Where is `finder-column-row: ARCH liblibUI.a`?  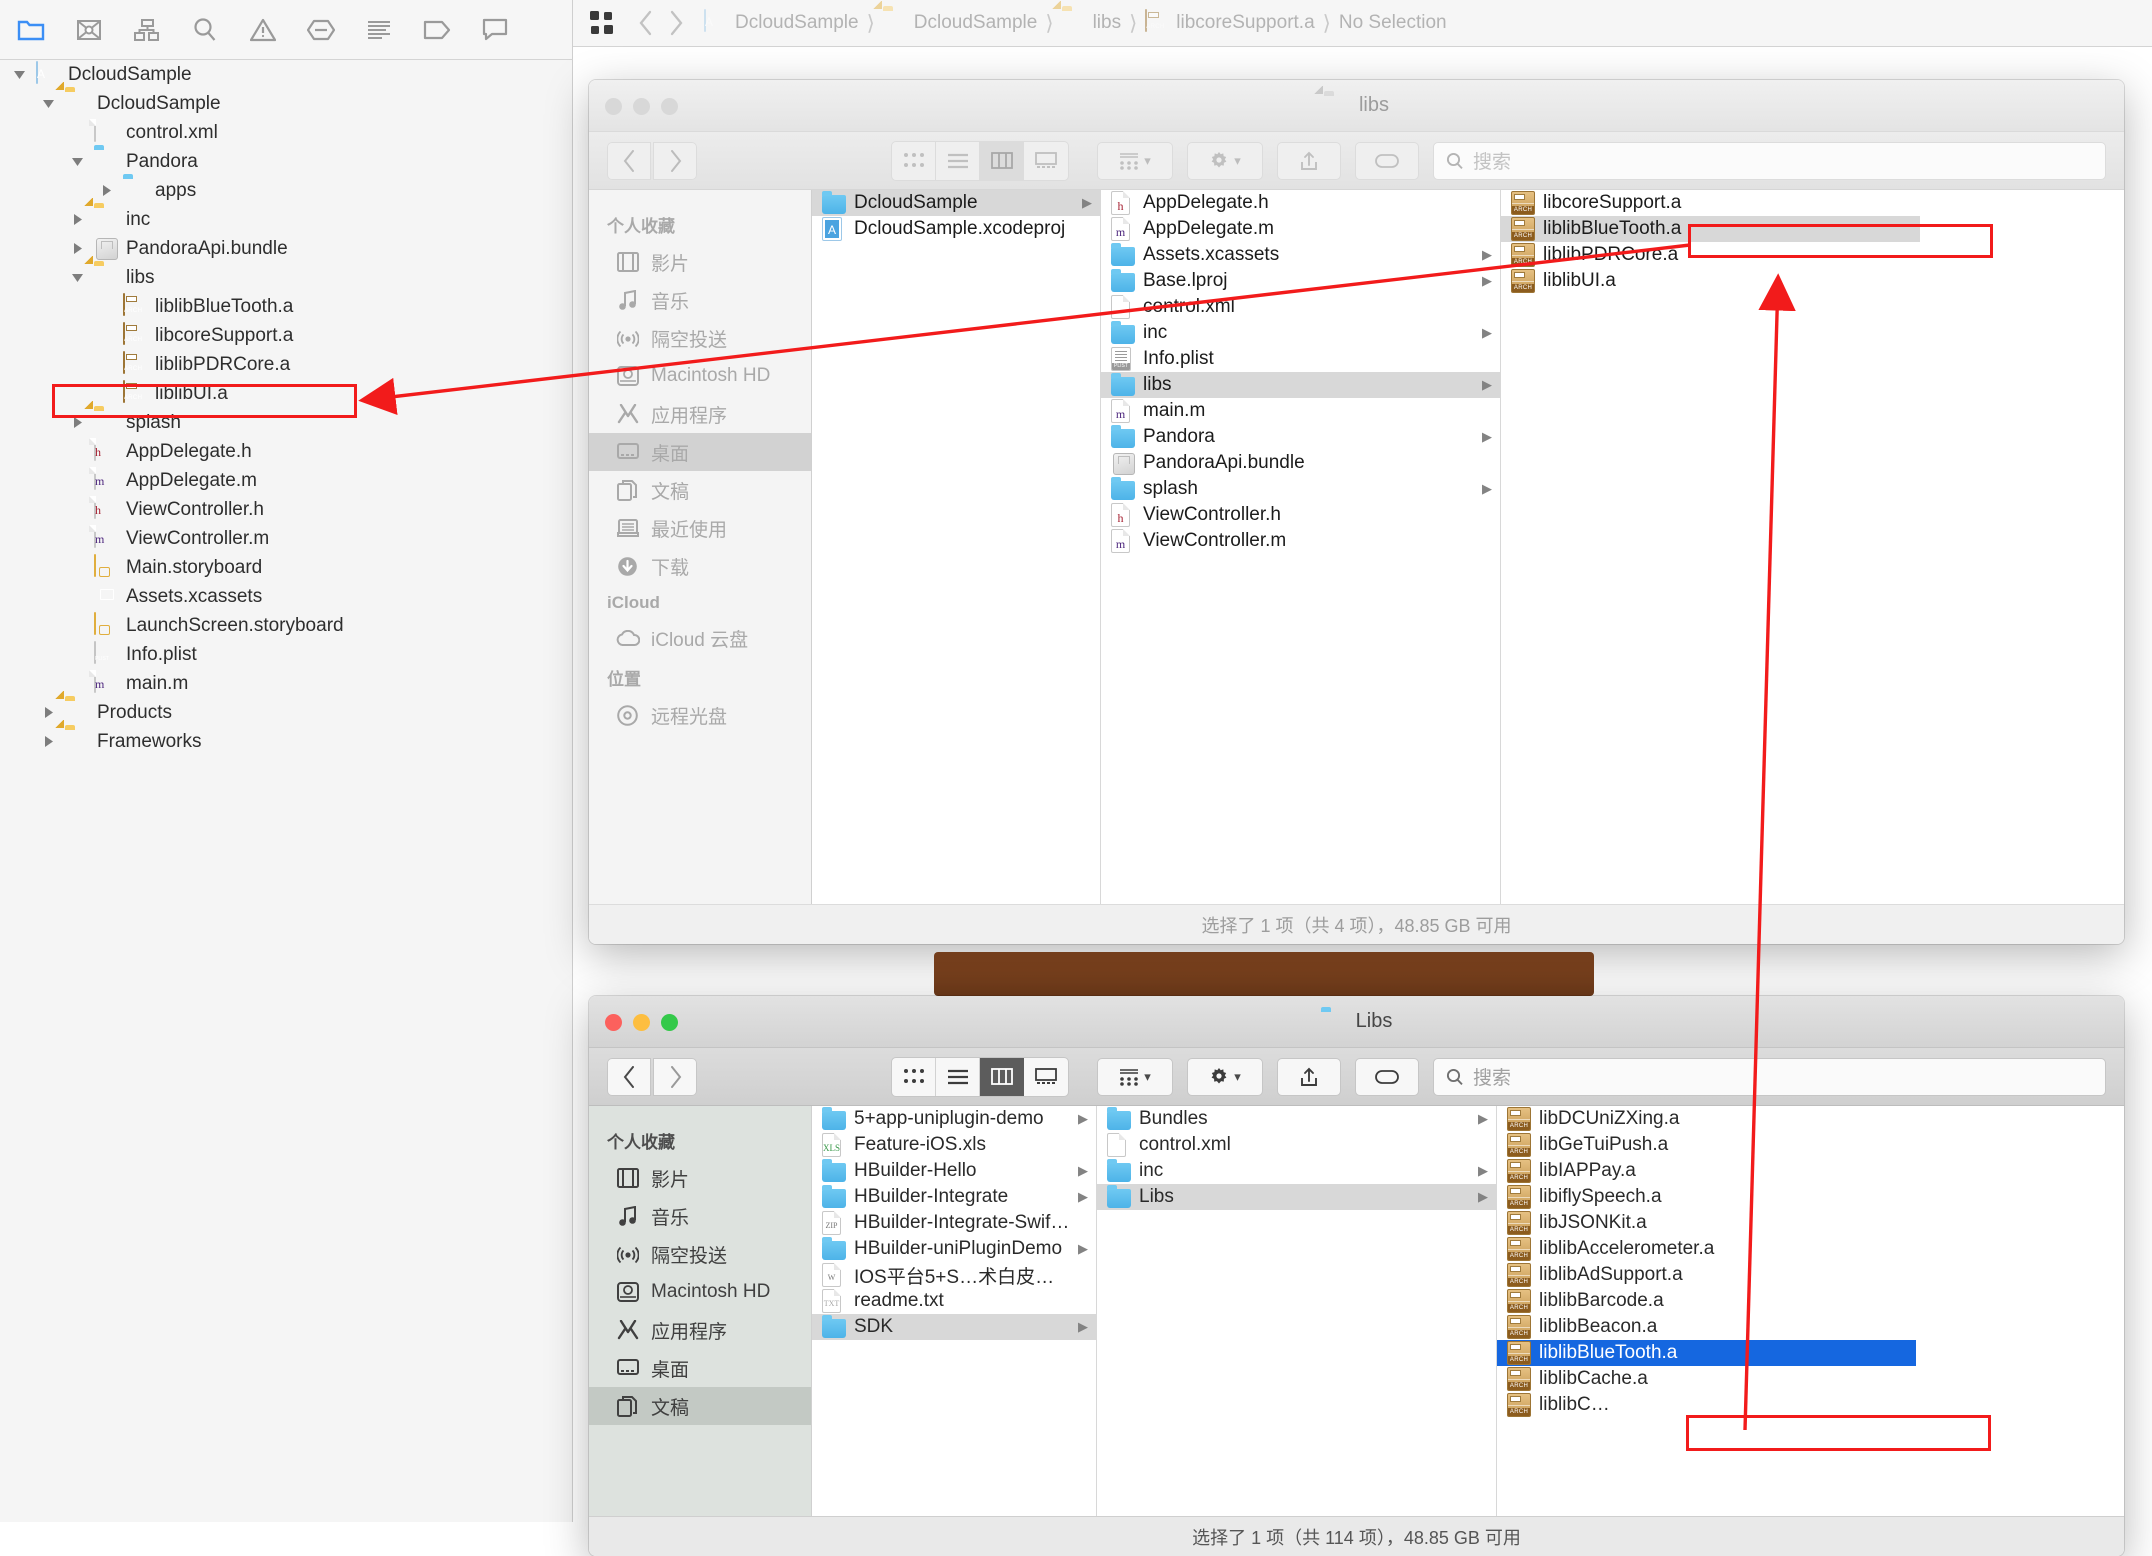
finder-column-row: ARCH liblibUI.a is located at coordinates (1710, 281).